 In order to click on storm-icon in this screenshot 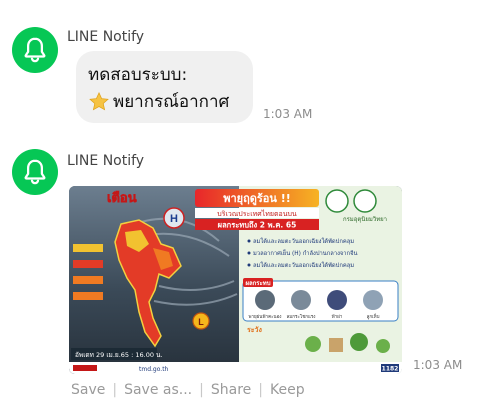, I will do `click(265, 300)`.